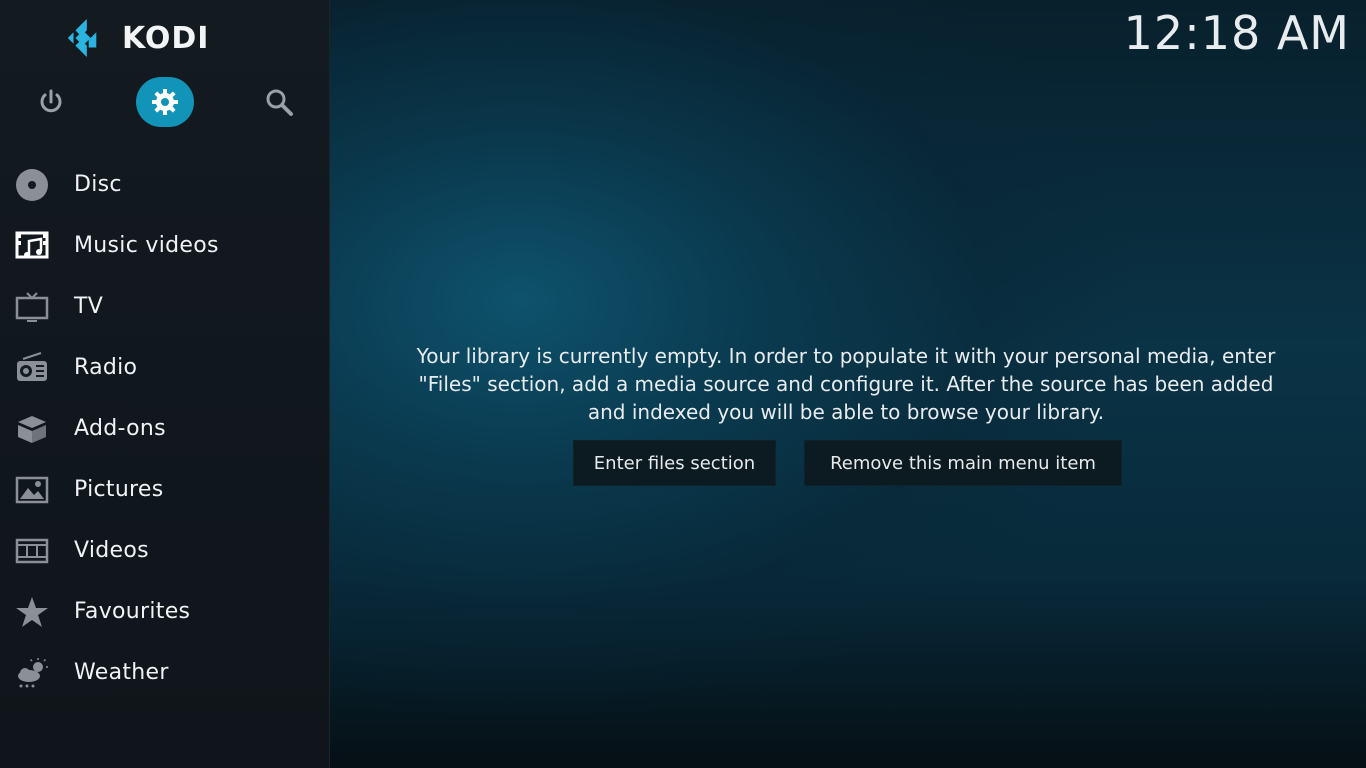  I want to click on menu-item-radio: Radio, so click(165, 367).